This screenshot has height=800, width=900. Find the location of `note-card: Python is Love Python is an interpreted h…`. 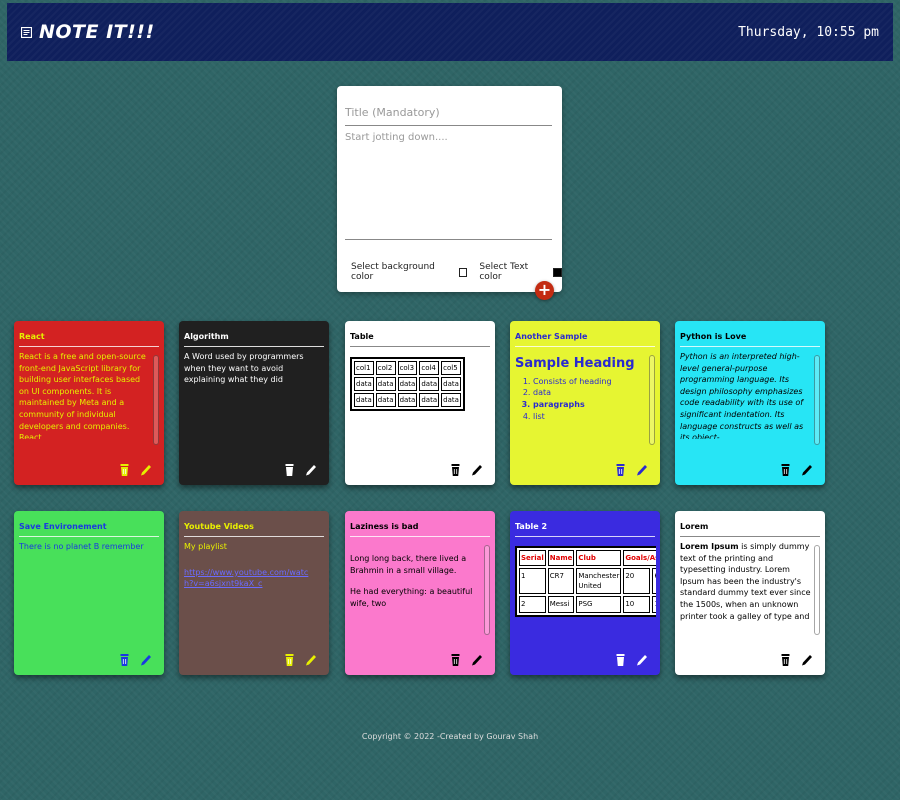

note-card: Python is Love Python is an interpreted h… is located at coordinates (750, 403).